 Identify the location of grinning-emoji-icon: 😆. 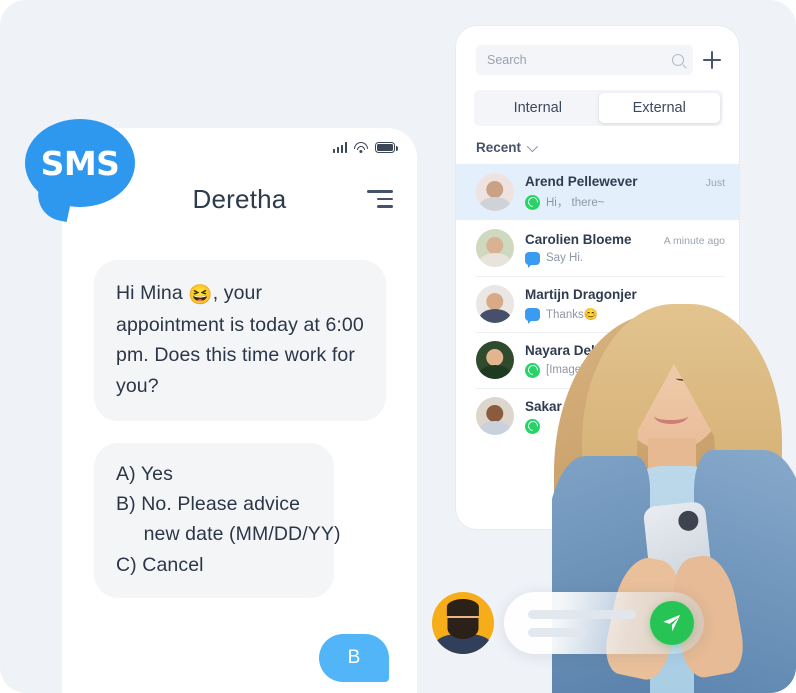
(200, 295).